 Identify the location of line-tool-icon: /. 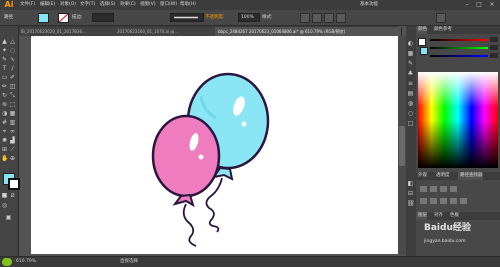
(12, 68).